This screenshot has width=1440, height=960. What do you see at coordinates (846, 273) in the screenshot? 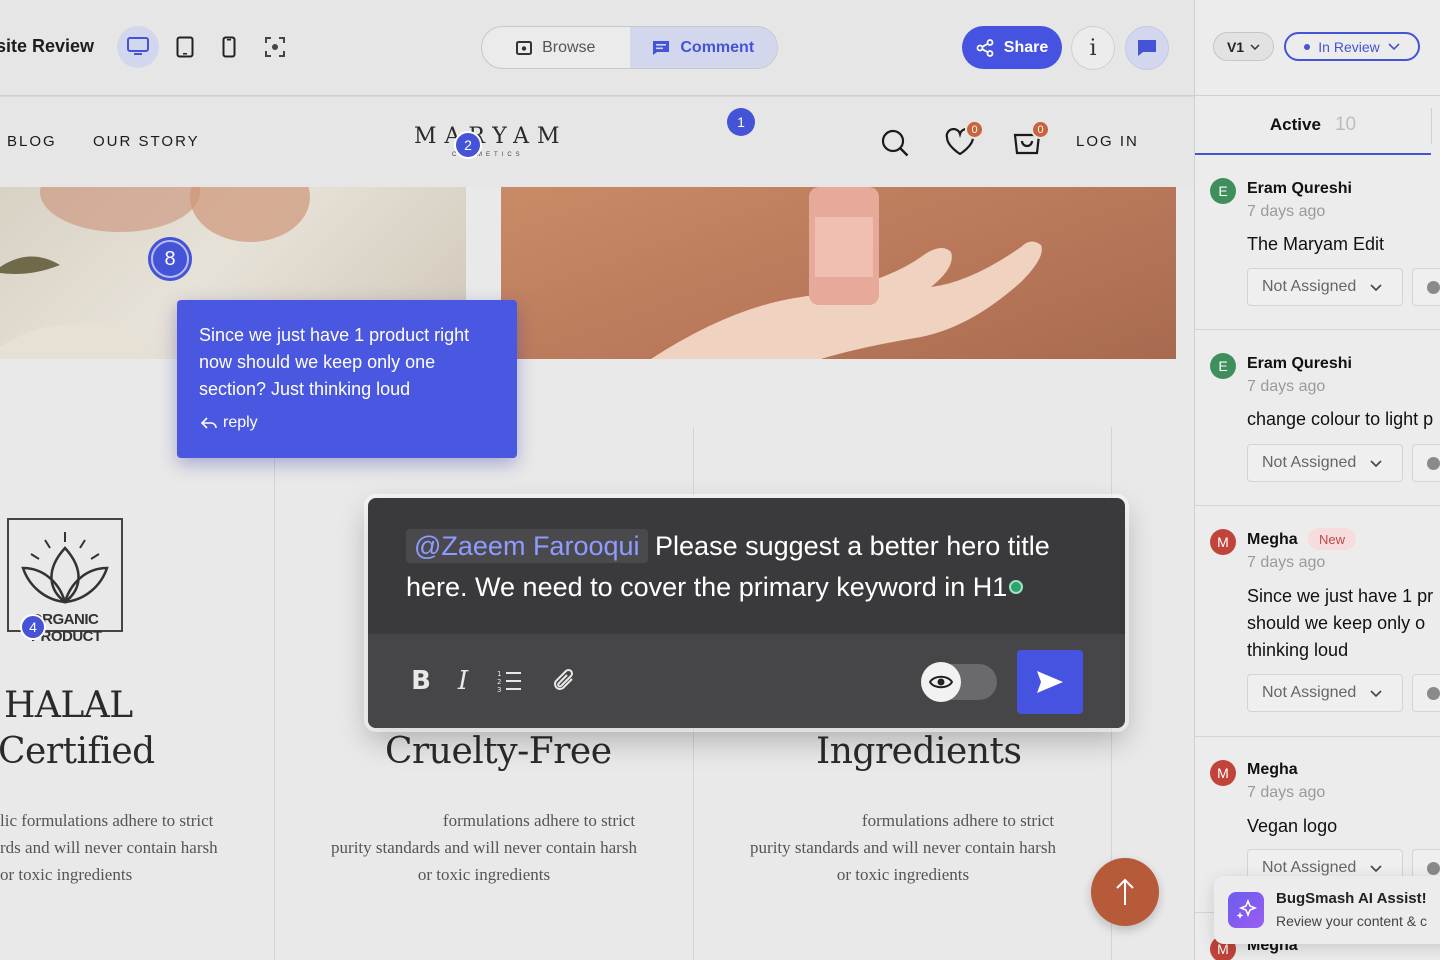
I see `hand-with-serum-photo` at bounding box center [846, 273].